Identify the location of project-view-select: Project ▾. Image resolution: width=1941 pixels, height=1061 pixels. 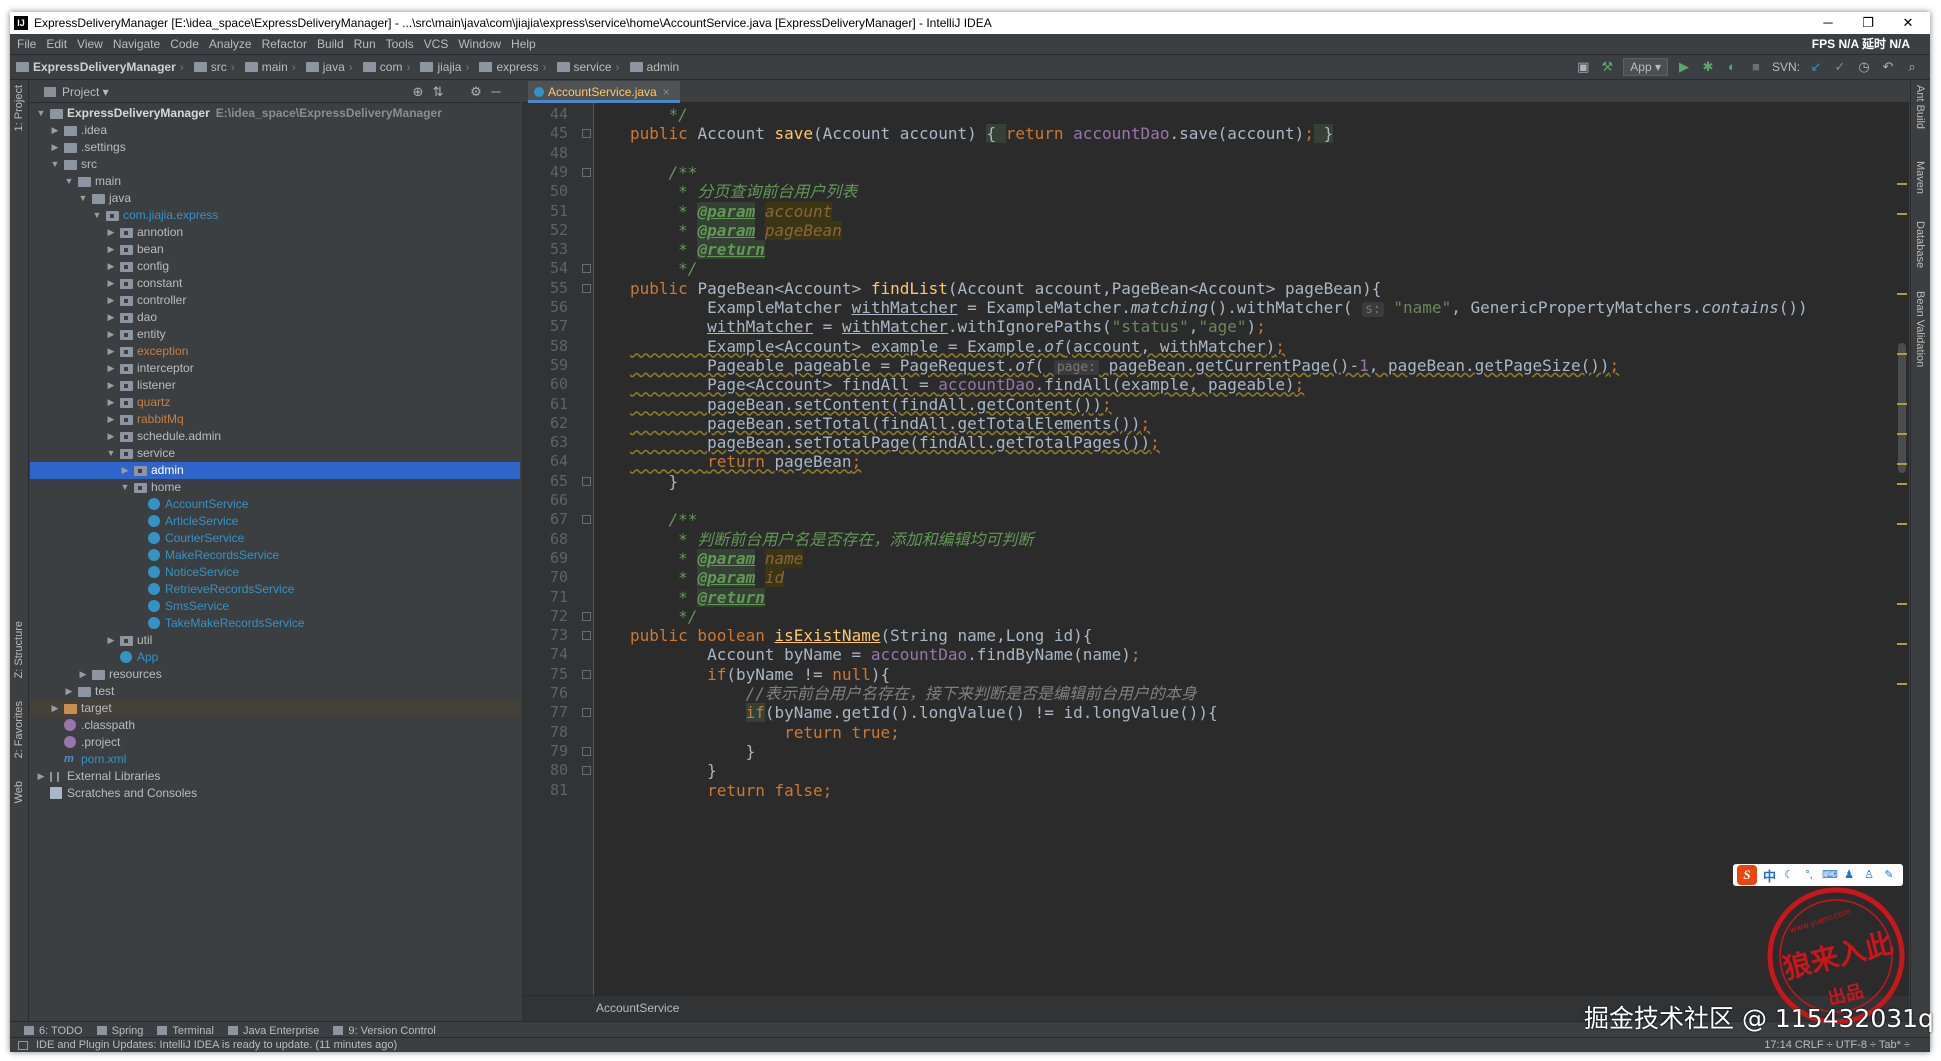
(76, 92).